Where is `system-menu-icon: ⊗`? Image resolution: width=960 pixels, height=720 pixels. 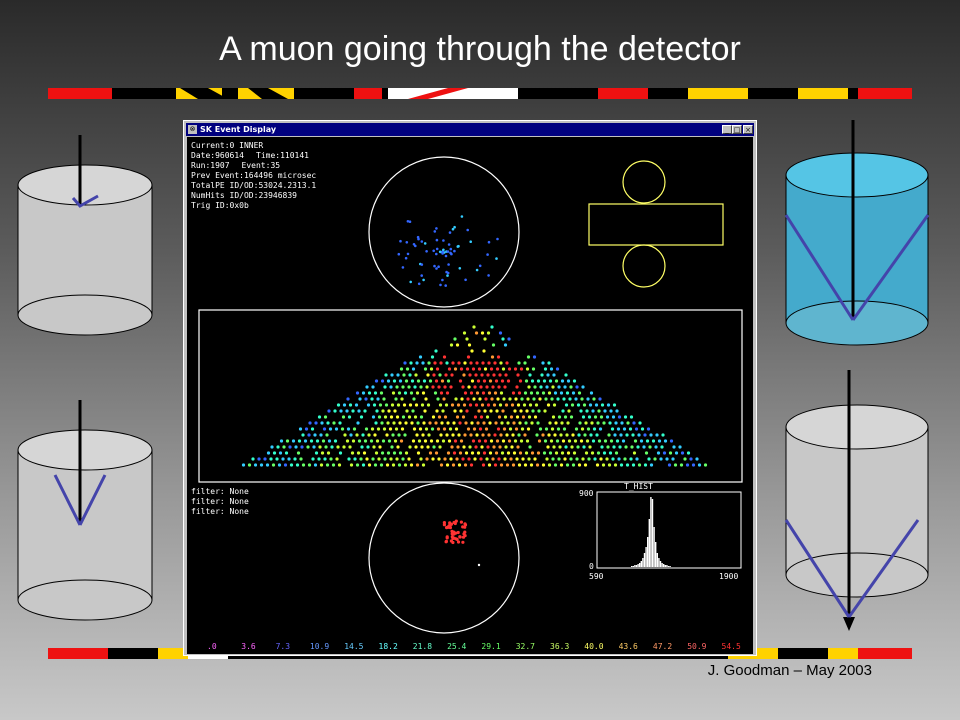
system-menu-icon: ⊗ is located at coordinates (192, 129).